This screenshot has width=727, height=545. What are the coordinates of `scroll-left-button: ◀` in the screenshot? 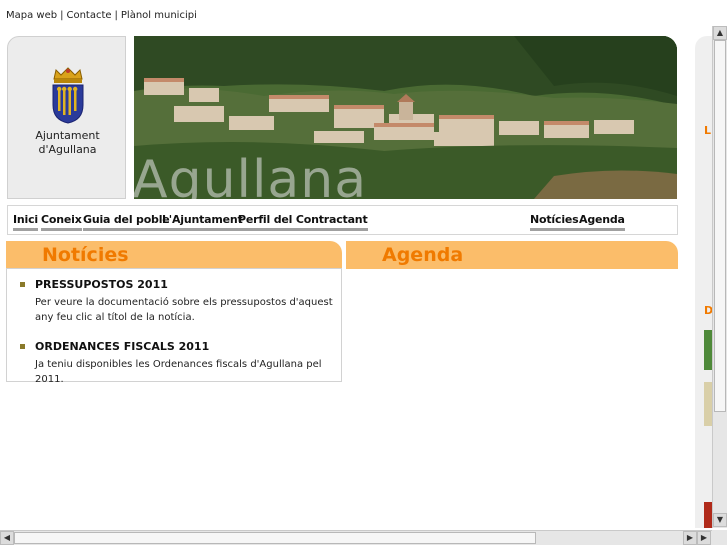 It's located at (7, 538).